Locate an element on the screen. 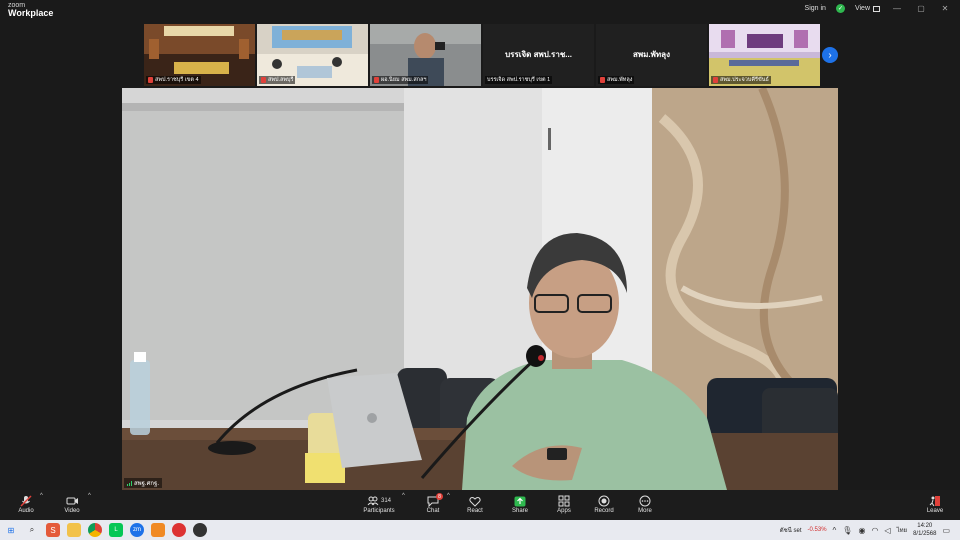 This screenshot has width=960, height=540. record-button: Record is located at coordinates (604, 504).